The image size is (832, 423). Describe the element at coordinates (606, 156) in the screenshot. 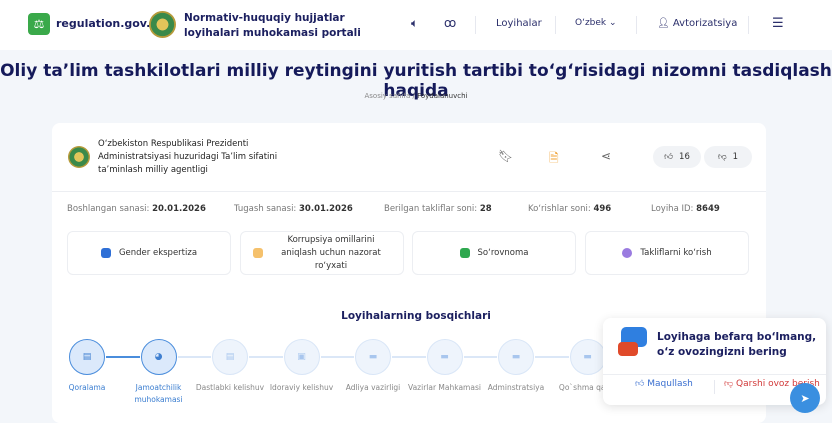

I see `share-icon: ⋖` at that location.